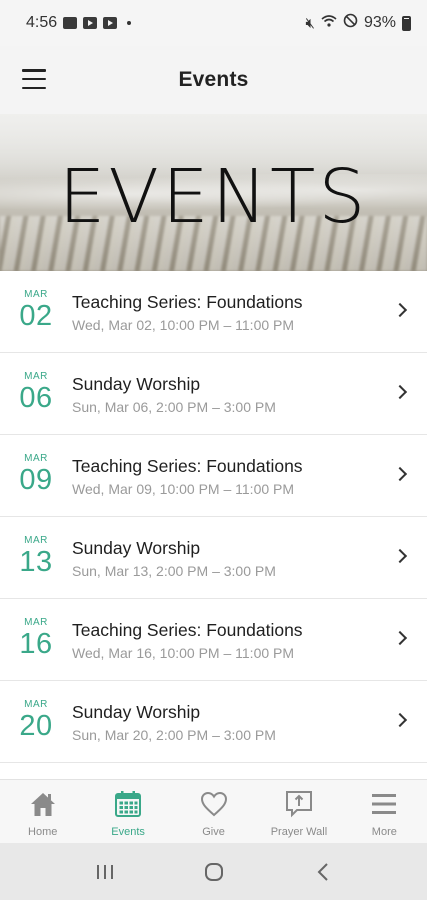 The width and height of the screenshot is (427, 900). Describe the element at coordinates (174, 571) in the screenshot. I see `event-time: Sun, Mar 13, 2:00 PM – 3:00 PM` at that location.